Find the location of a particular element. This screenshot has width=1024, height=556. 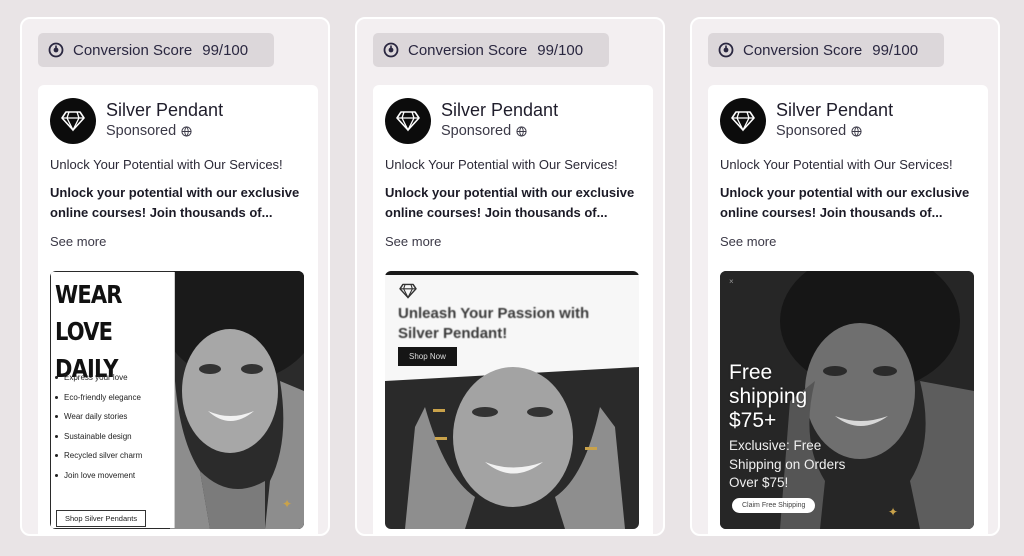

benefit-item: Sustainable design is located at coordinates (98, 437).